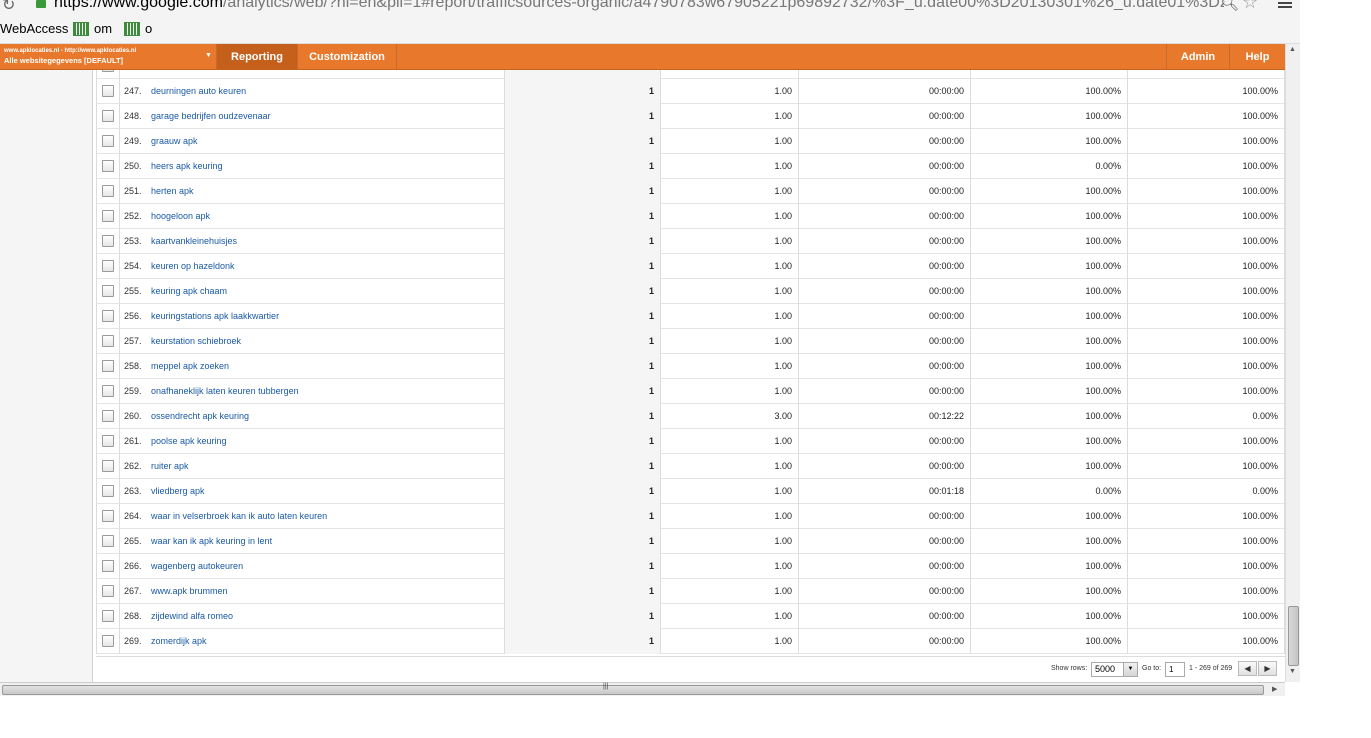  Describe the element at coordinates (312, 341) in the screenshot. I see `keyword-cell: 257. keurstation schiebroek` at that location.